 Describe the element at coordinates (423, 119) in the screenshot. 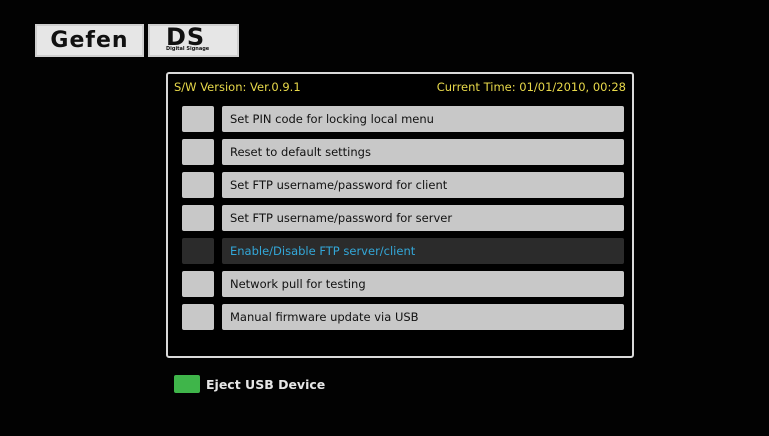

I see `menu-item-label: Set PIN code for locking local menu` at that location.